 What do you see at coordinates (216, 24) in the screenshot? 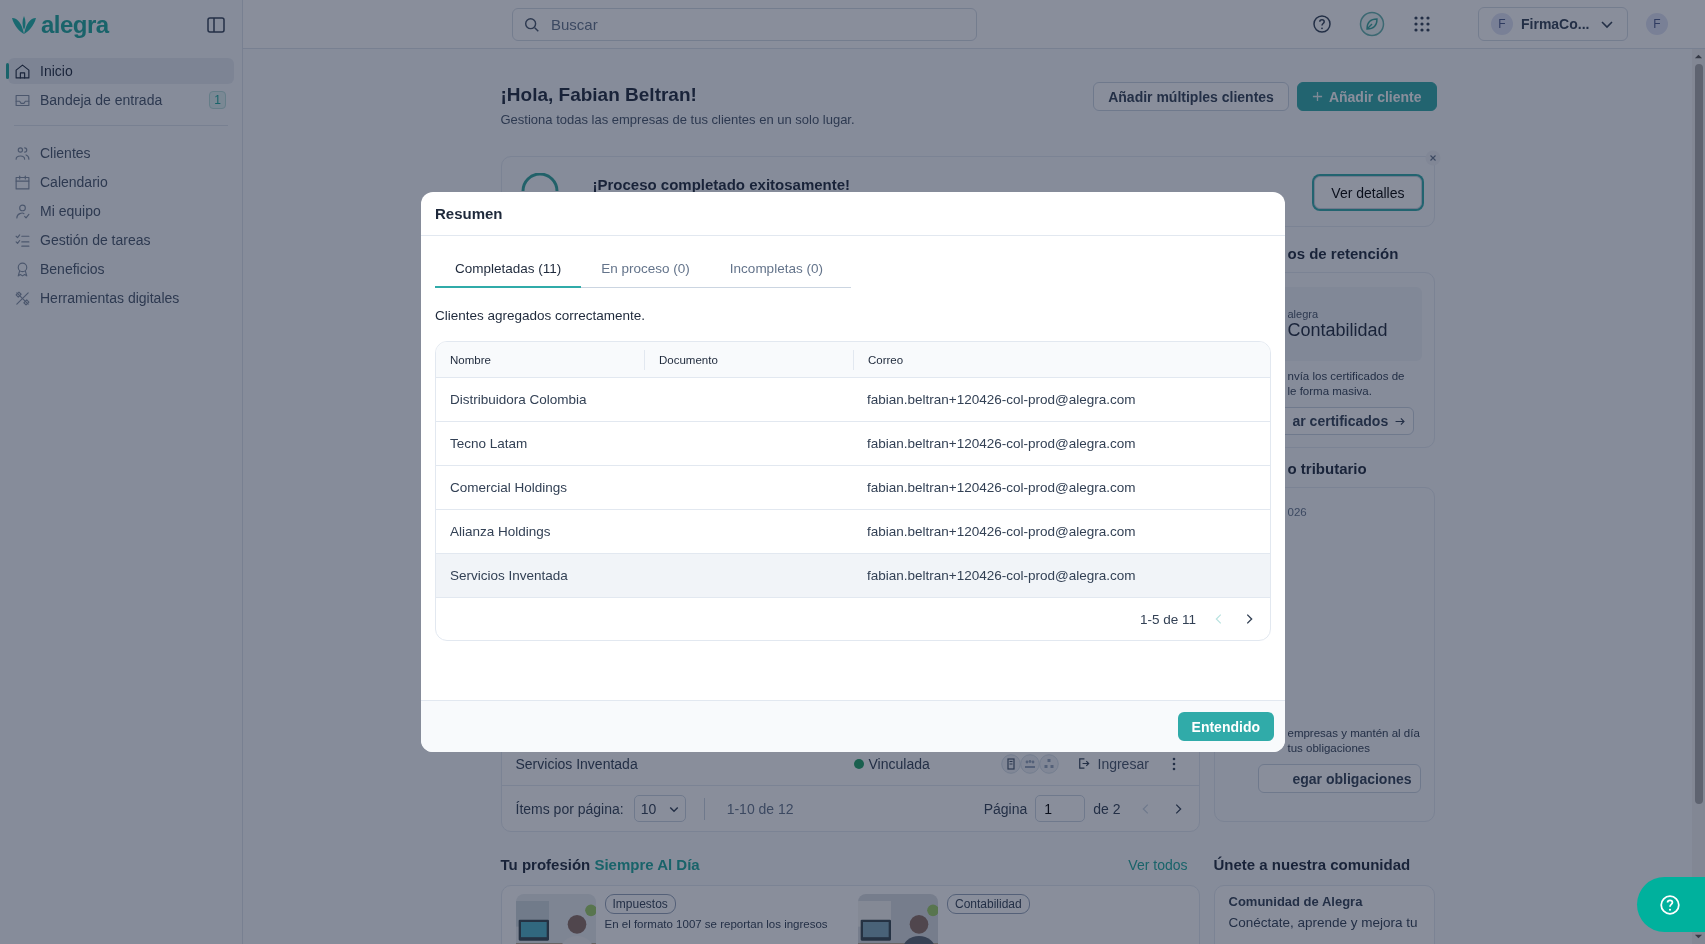
I see `sidebar-toggle-icon` at bounding box center [216, 24].